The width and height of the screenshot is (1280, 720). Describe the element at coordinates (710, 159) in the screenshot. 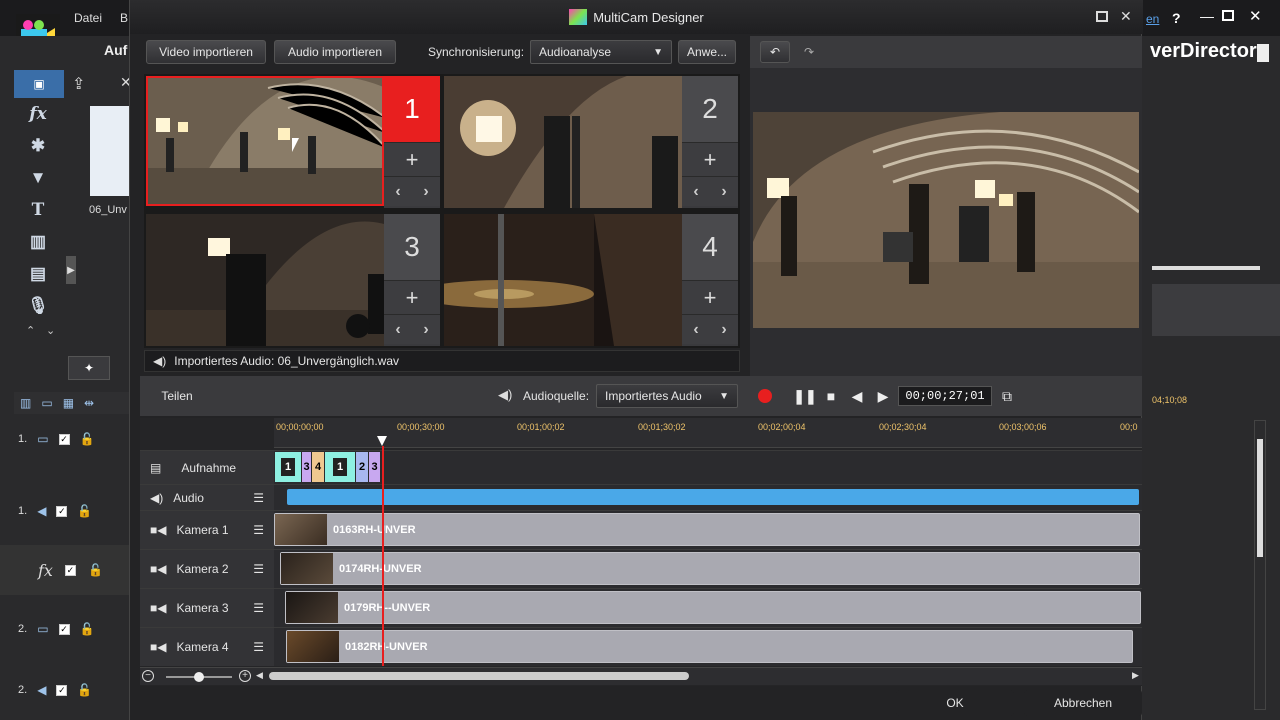

I see `camera-2-add-button: +` at that location.